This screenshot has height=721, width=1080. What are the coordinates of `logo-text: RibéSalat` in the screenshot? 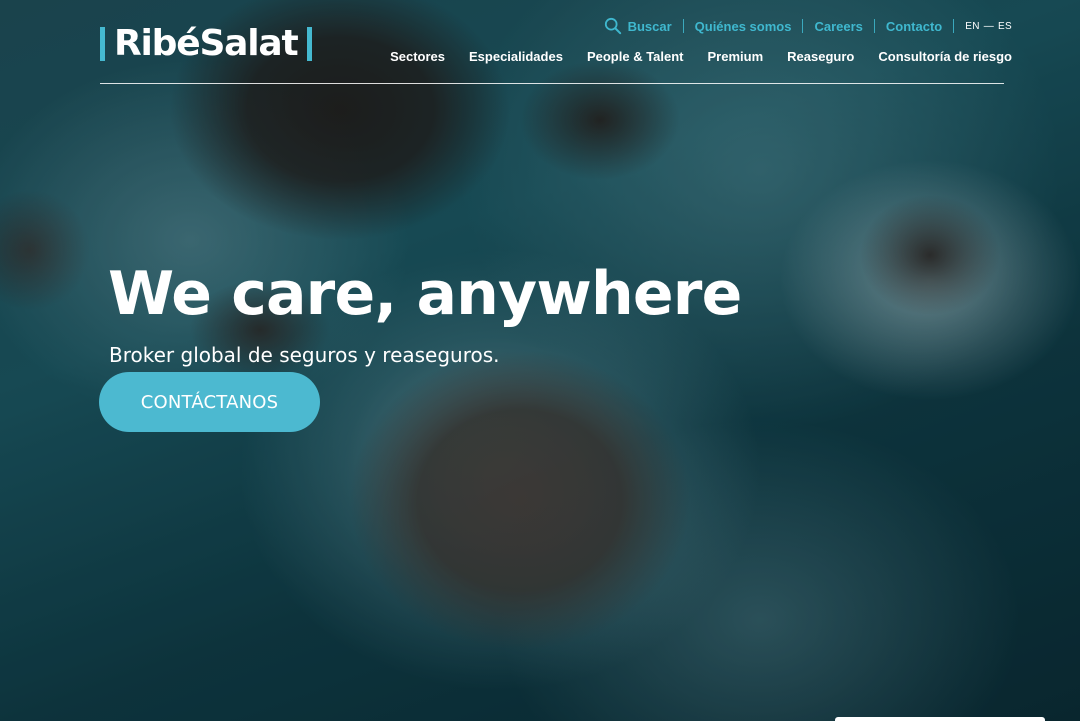 It's located at (206, 43).